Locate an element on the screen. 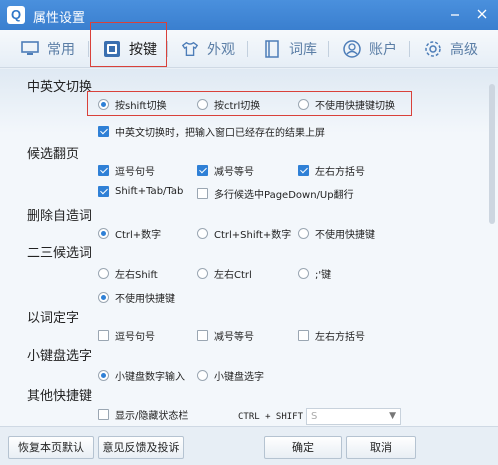 Image resolution: width=498 pixels, height=465 pixels. reset-defaults-button: 恢复本页默认 is located at coordinates (51, 447).